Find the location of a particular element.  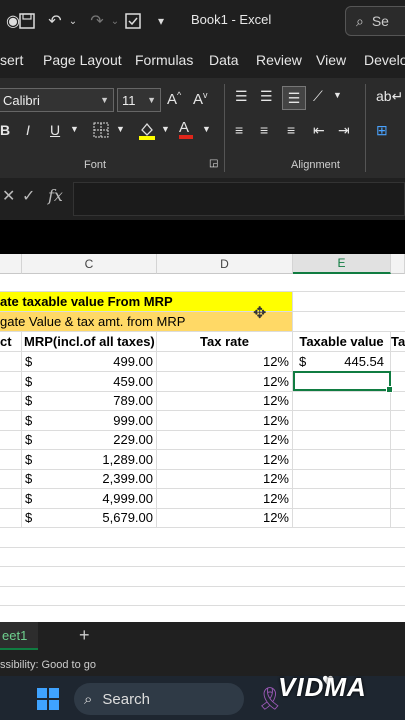

heading-cell-2: gate Value & tax amt. from MRP is located at coordinates (146, 322).